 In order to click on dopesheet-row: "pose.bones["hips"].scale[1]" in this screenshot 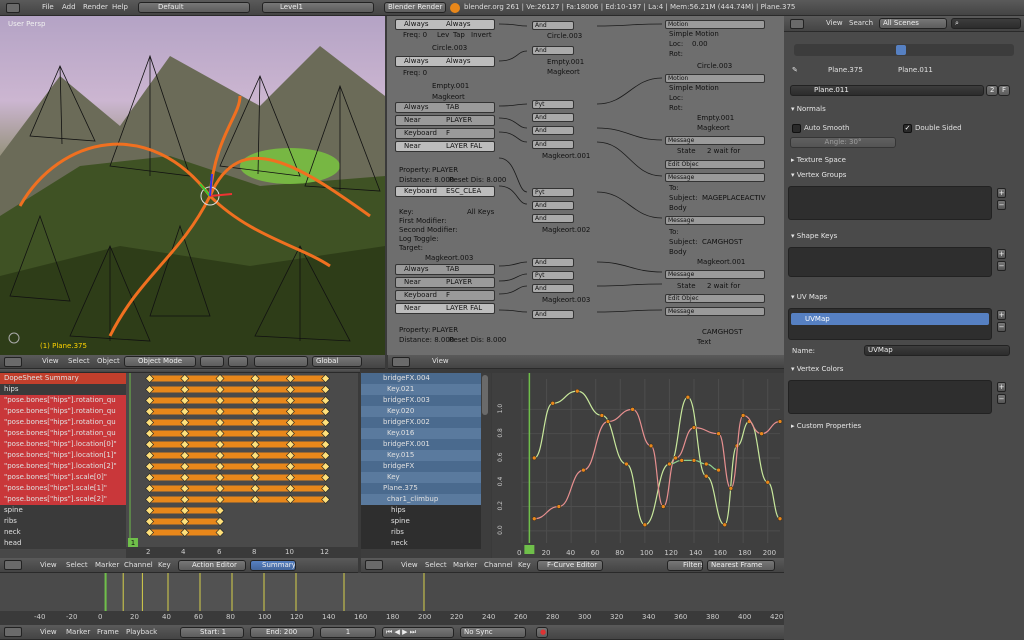, I will do `click(63, 488)`.